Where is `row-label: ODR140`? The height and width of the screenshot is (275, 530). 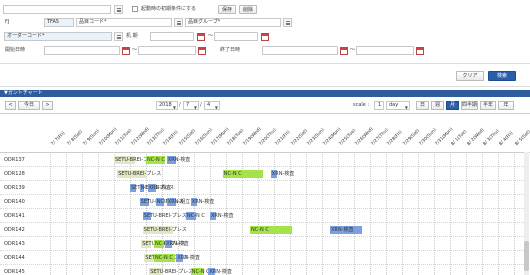
row-label: ODR140 is located at coordinates (14, 202).